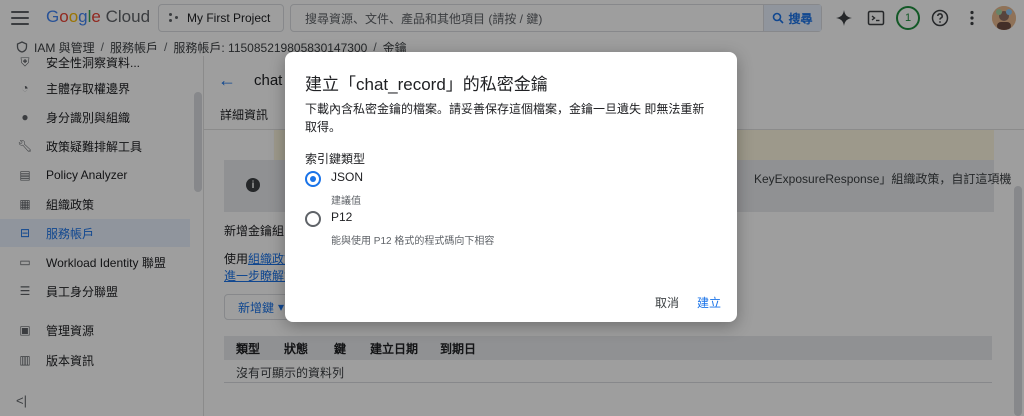  I want to click on key-type-label: 索引鍵類型, so click(335, 159).